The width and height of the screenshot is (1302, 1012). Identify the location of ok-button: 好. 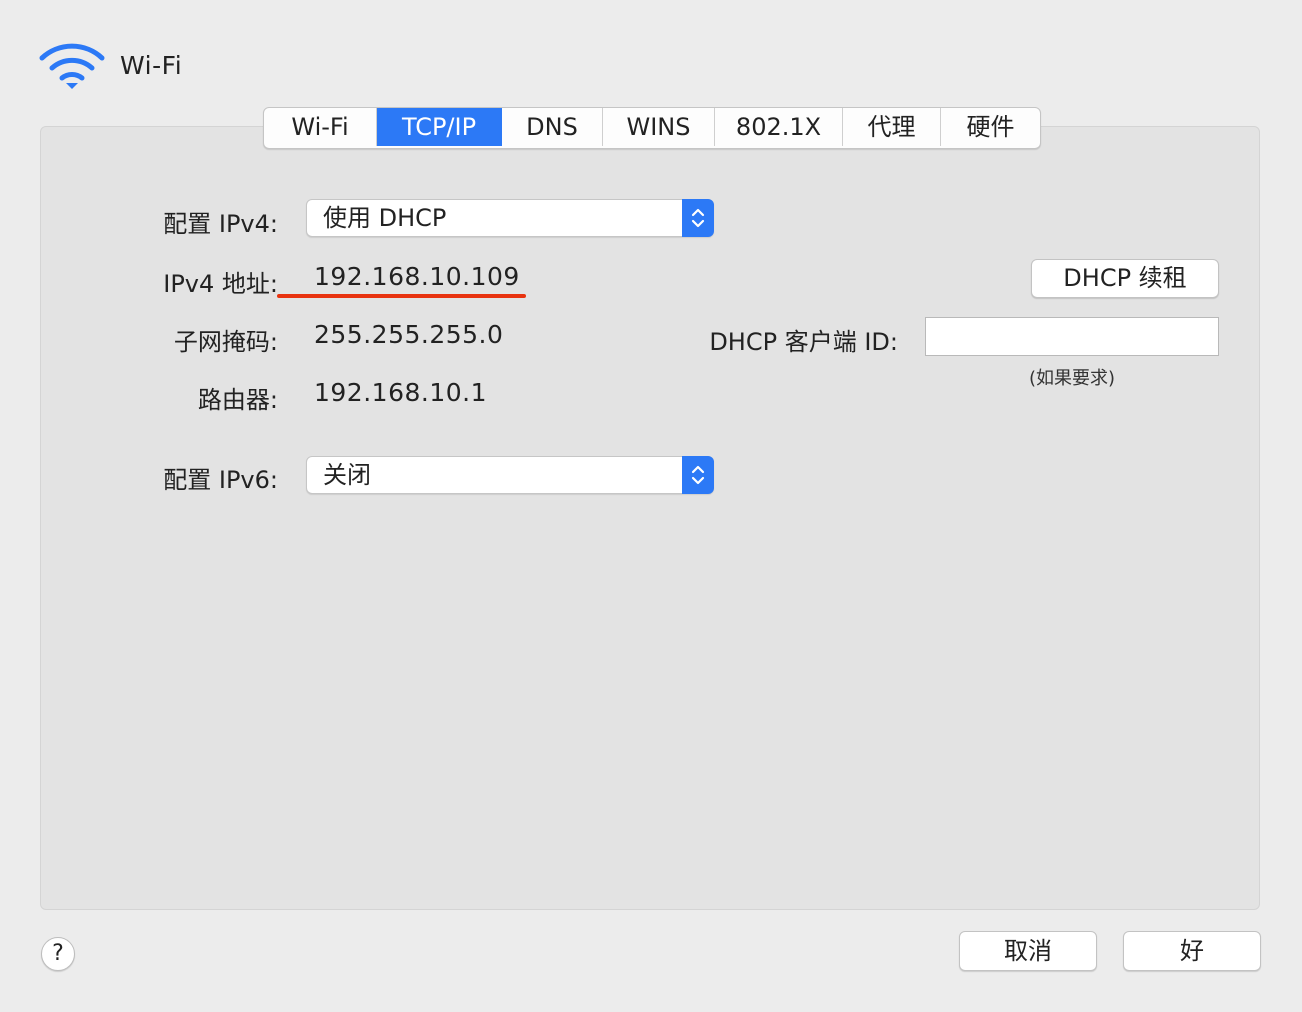
(1192, 951).